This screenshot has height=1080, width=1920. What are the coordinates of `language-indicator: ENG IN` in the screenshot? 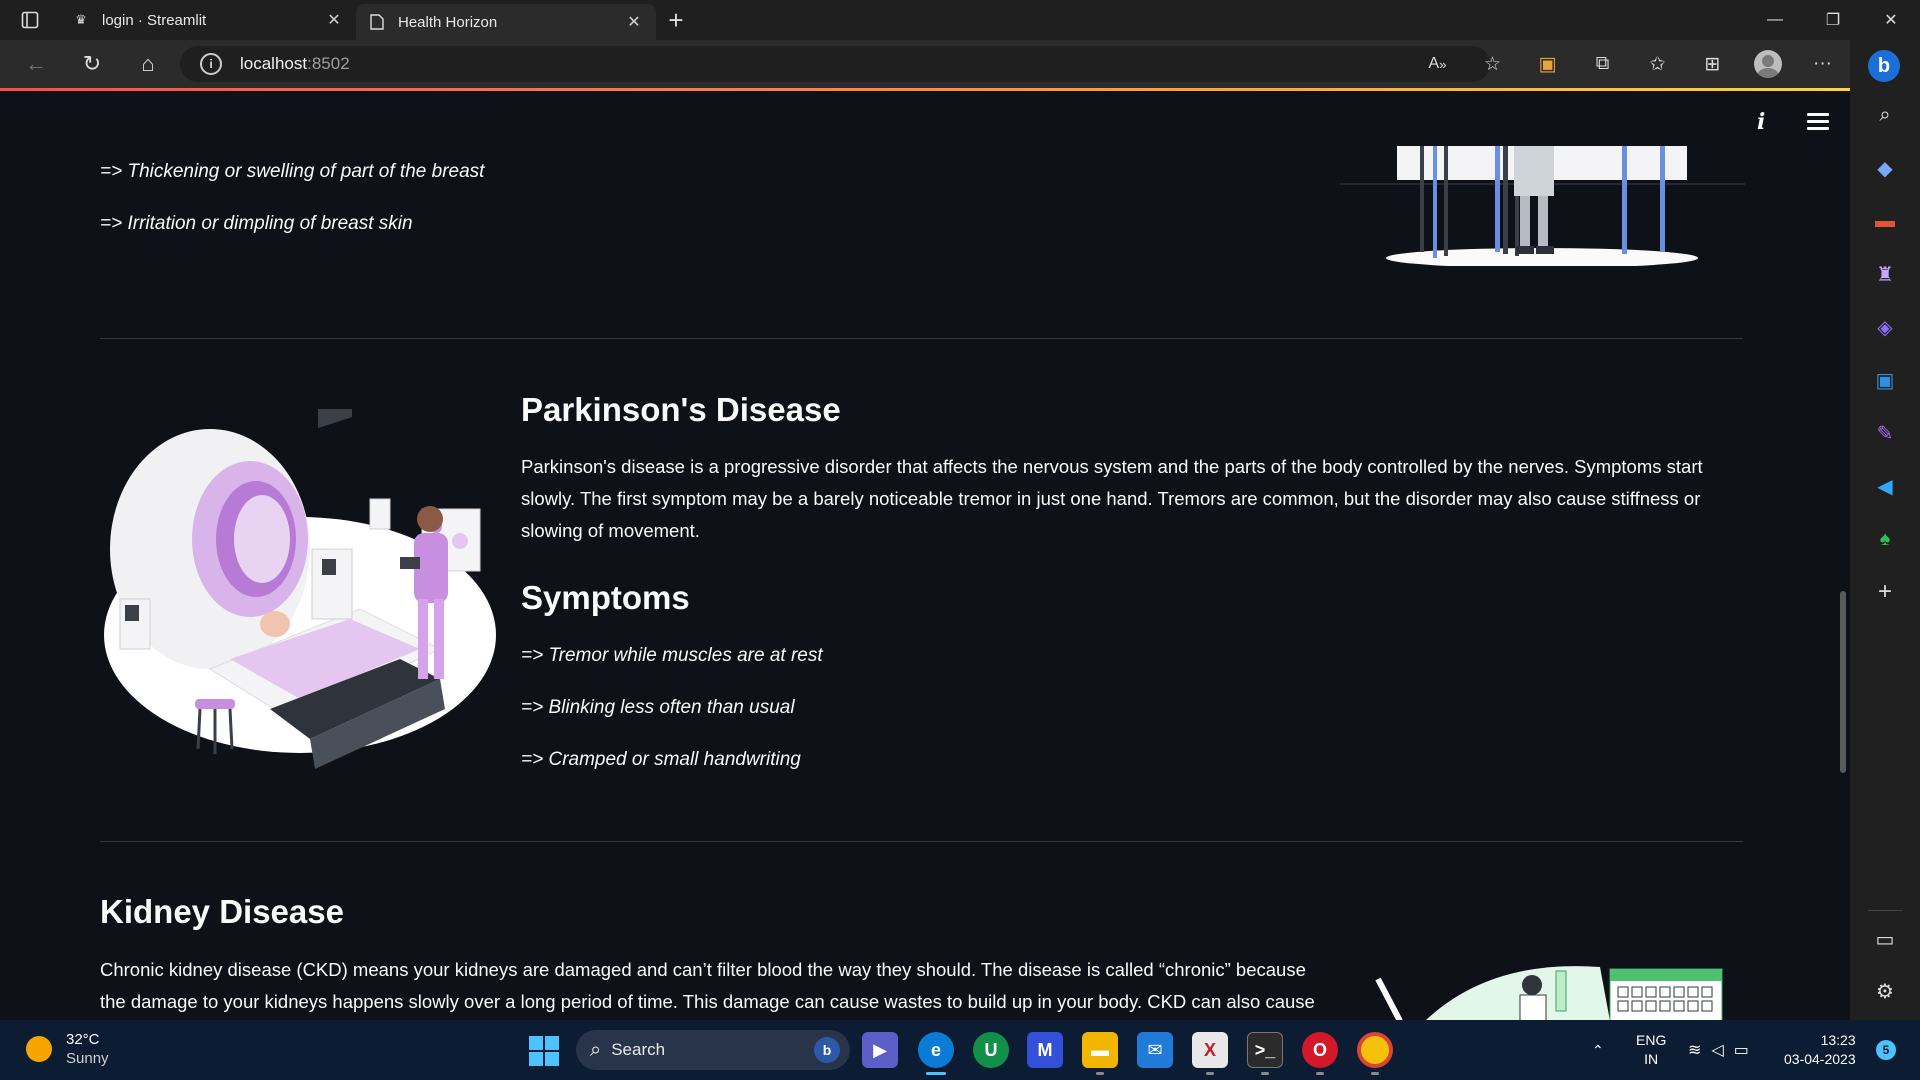 It's located at (1651, 1050).